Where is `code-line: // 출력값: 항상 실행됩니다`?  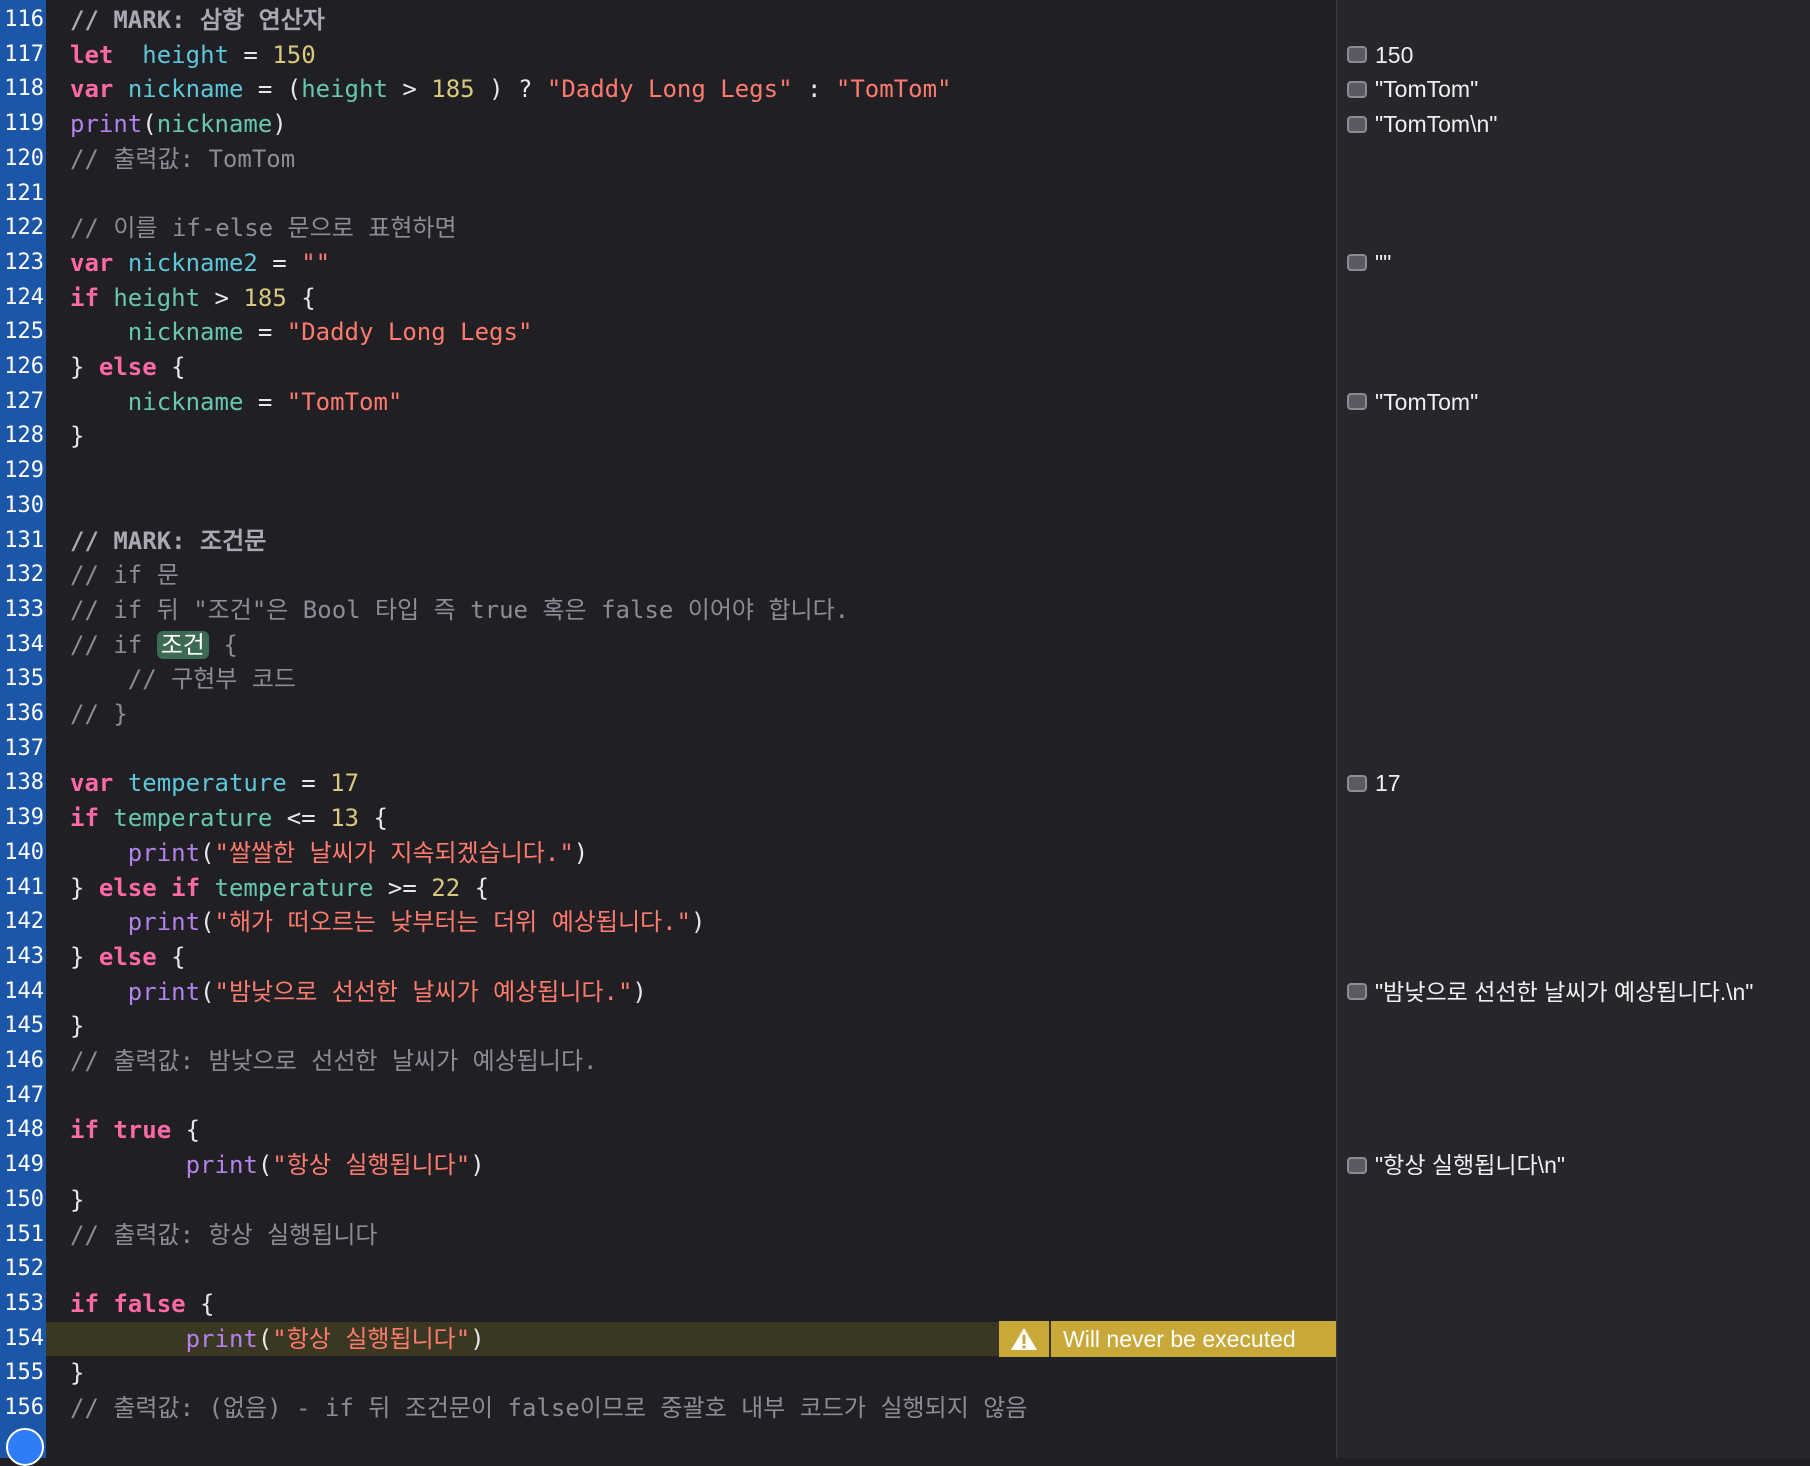 code-line: // 출력값: 항상 실행됩니다 is located at coordinates (224, 1235).